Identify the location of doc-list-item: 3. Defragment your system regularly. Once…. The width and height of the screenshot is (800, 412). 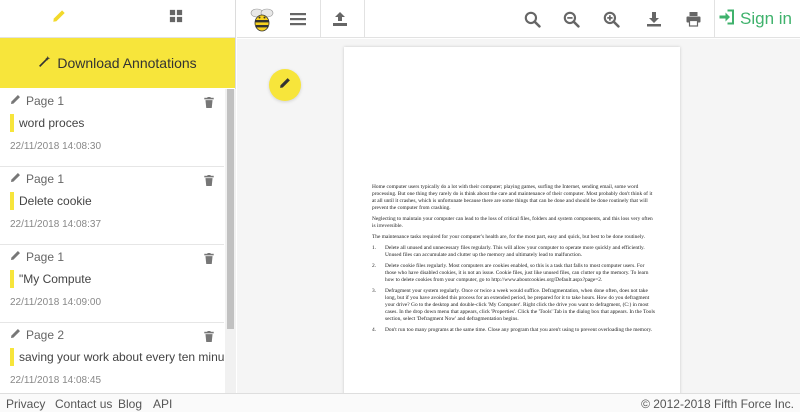
(514, 305).